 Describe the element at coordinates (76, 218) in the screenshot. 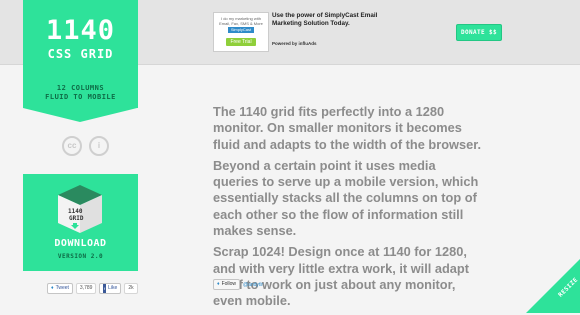

I see `box-line2: GRID` at that location.